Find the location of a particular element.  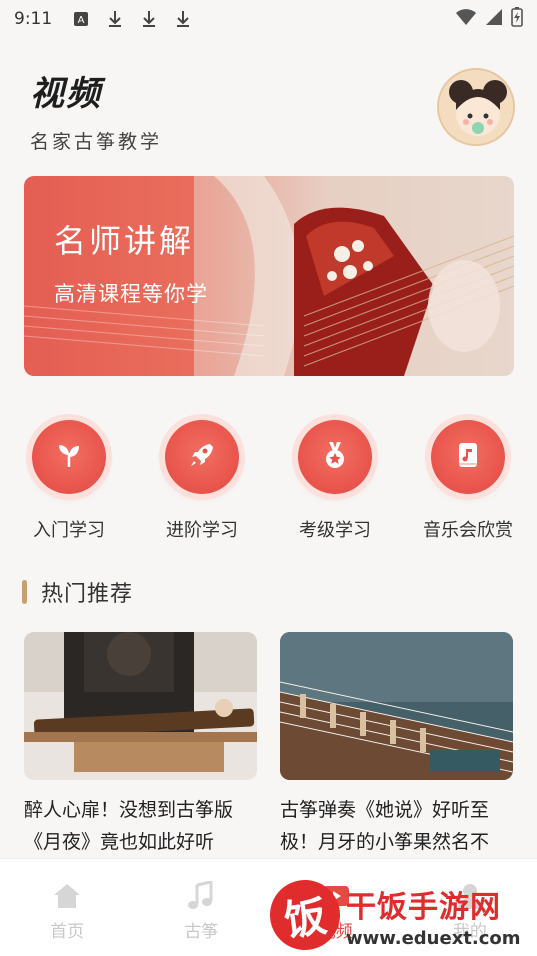

category-entry-learning: 入门学习 is located at coordinates (69, 481).